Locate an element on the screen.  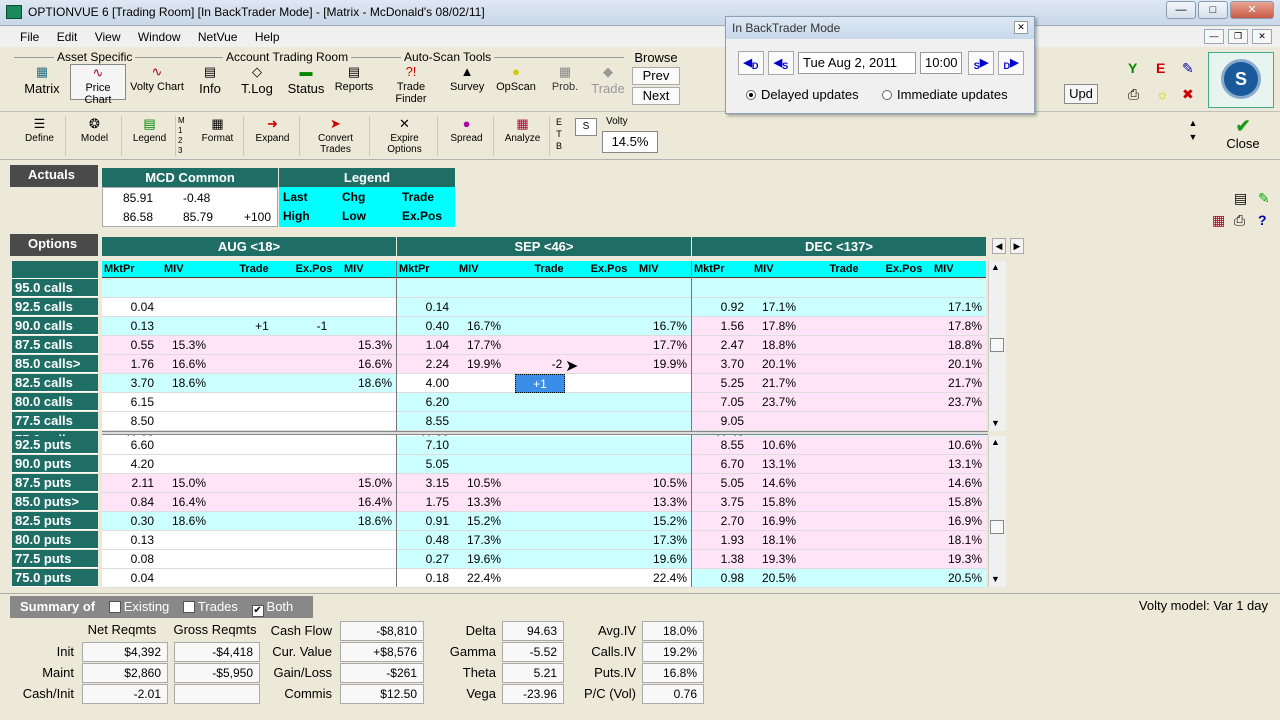
table-cell: 7.05 is located at coordinates (718, 402).